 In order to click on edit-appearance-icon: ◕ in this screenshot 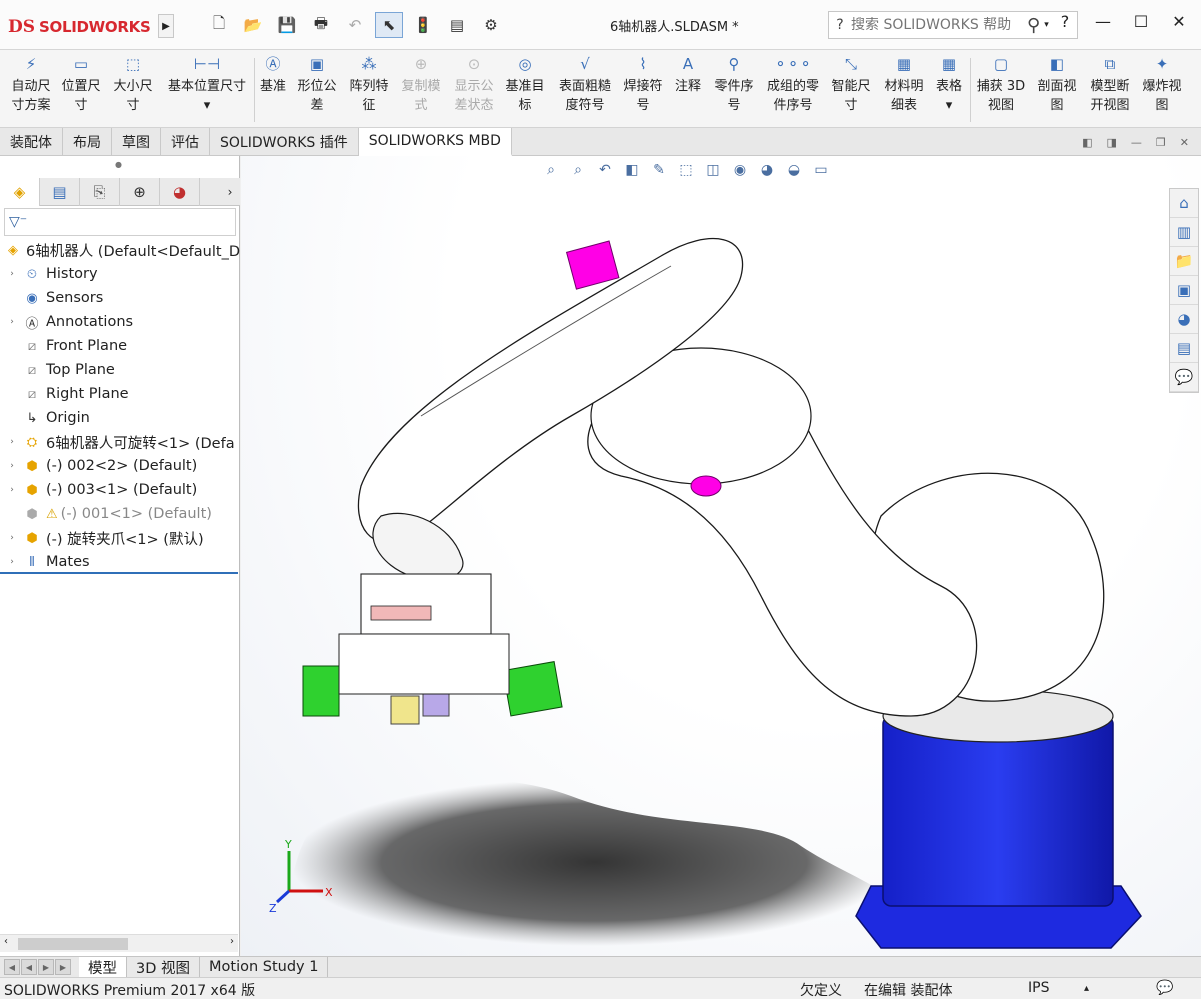, I will do `click(767, 170)`.